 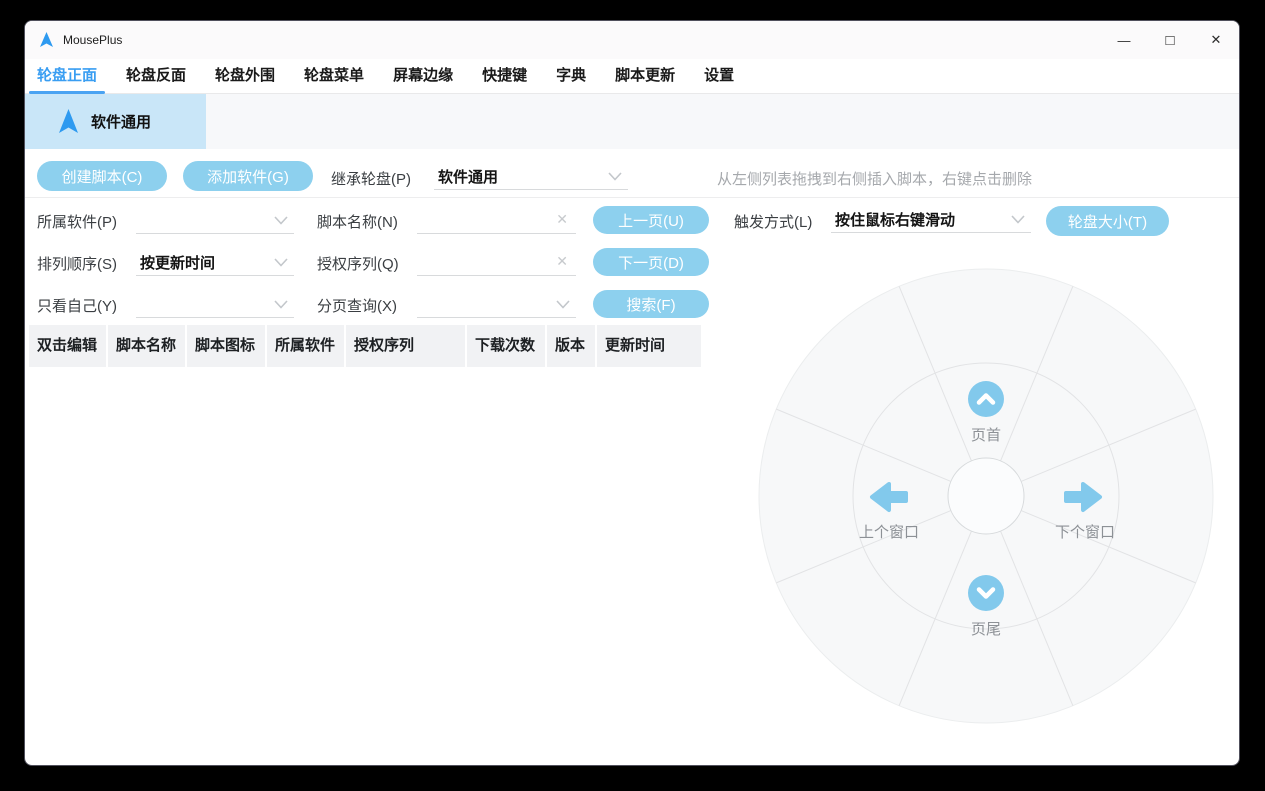 What do you see at coordinates (357, 306) in the screenshot?
I see `page-query-label: 分页查询(X)` at bounding box center [357, 306].